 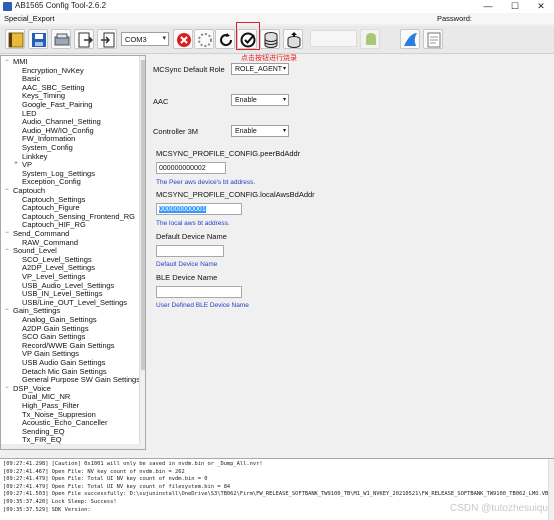 I want to click on ble-device-name-input, so click(x=199, y=292).